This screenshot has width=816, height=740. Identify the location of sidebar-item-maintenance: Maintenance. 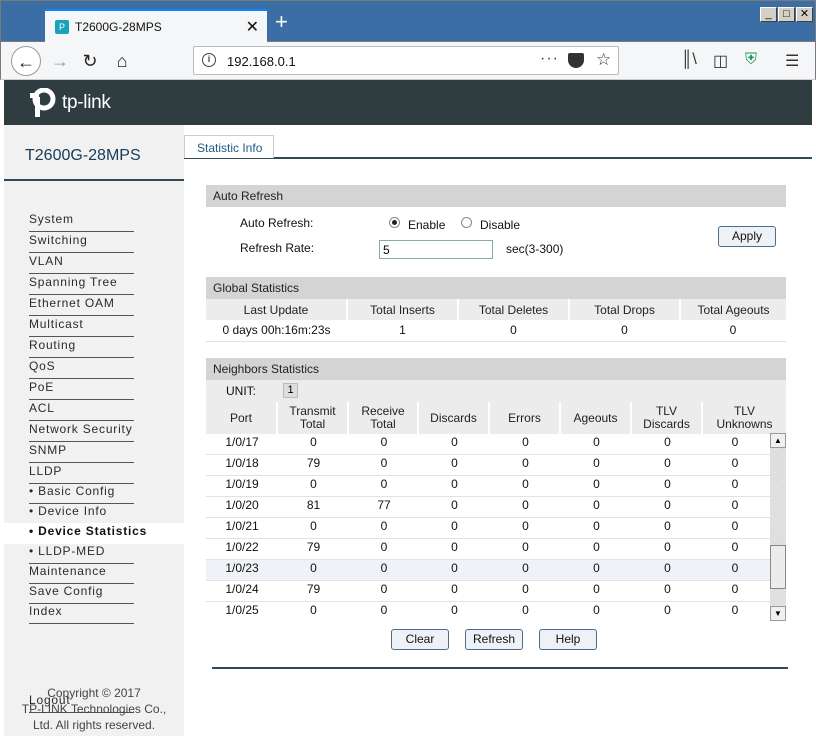
(81, 573).